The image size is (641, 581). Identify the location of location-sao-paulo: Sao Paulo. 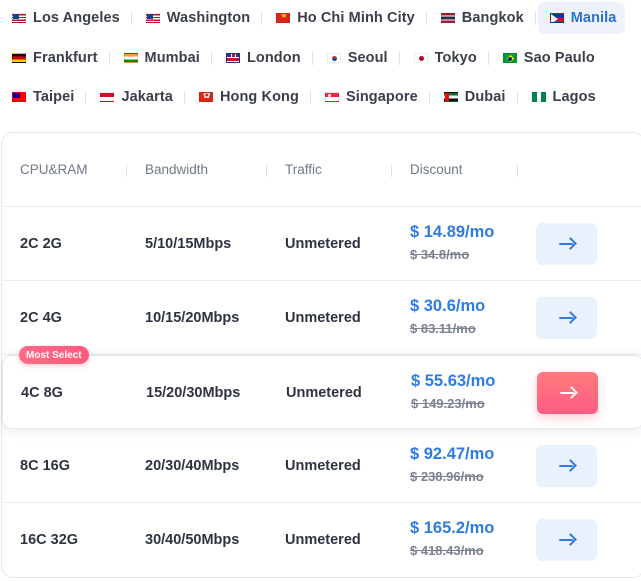
(547, 58).